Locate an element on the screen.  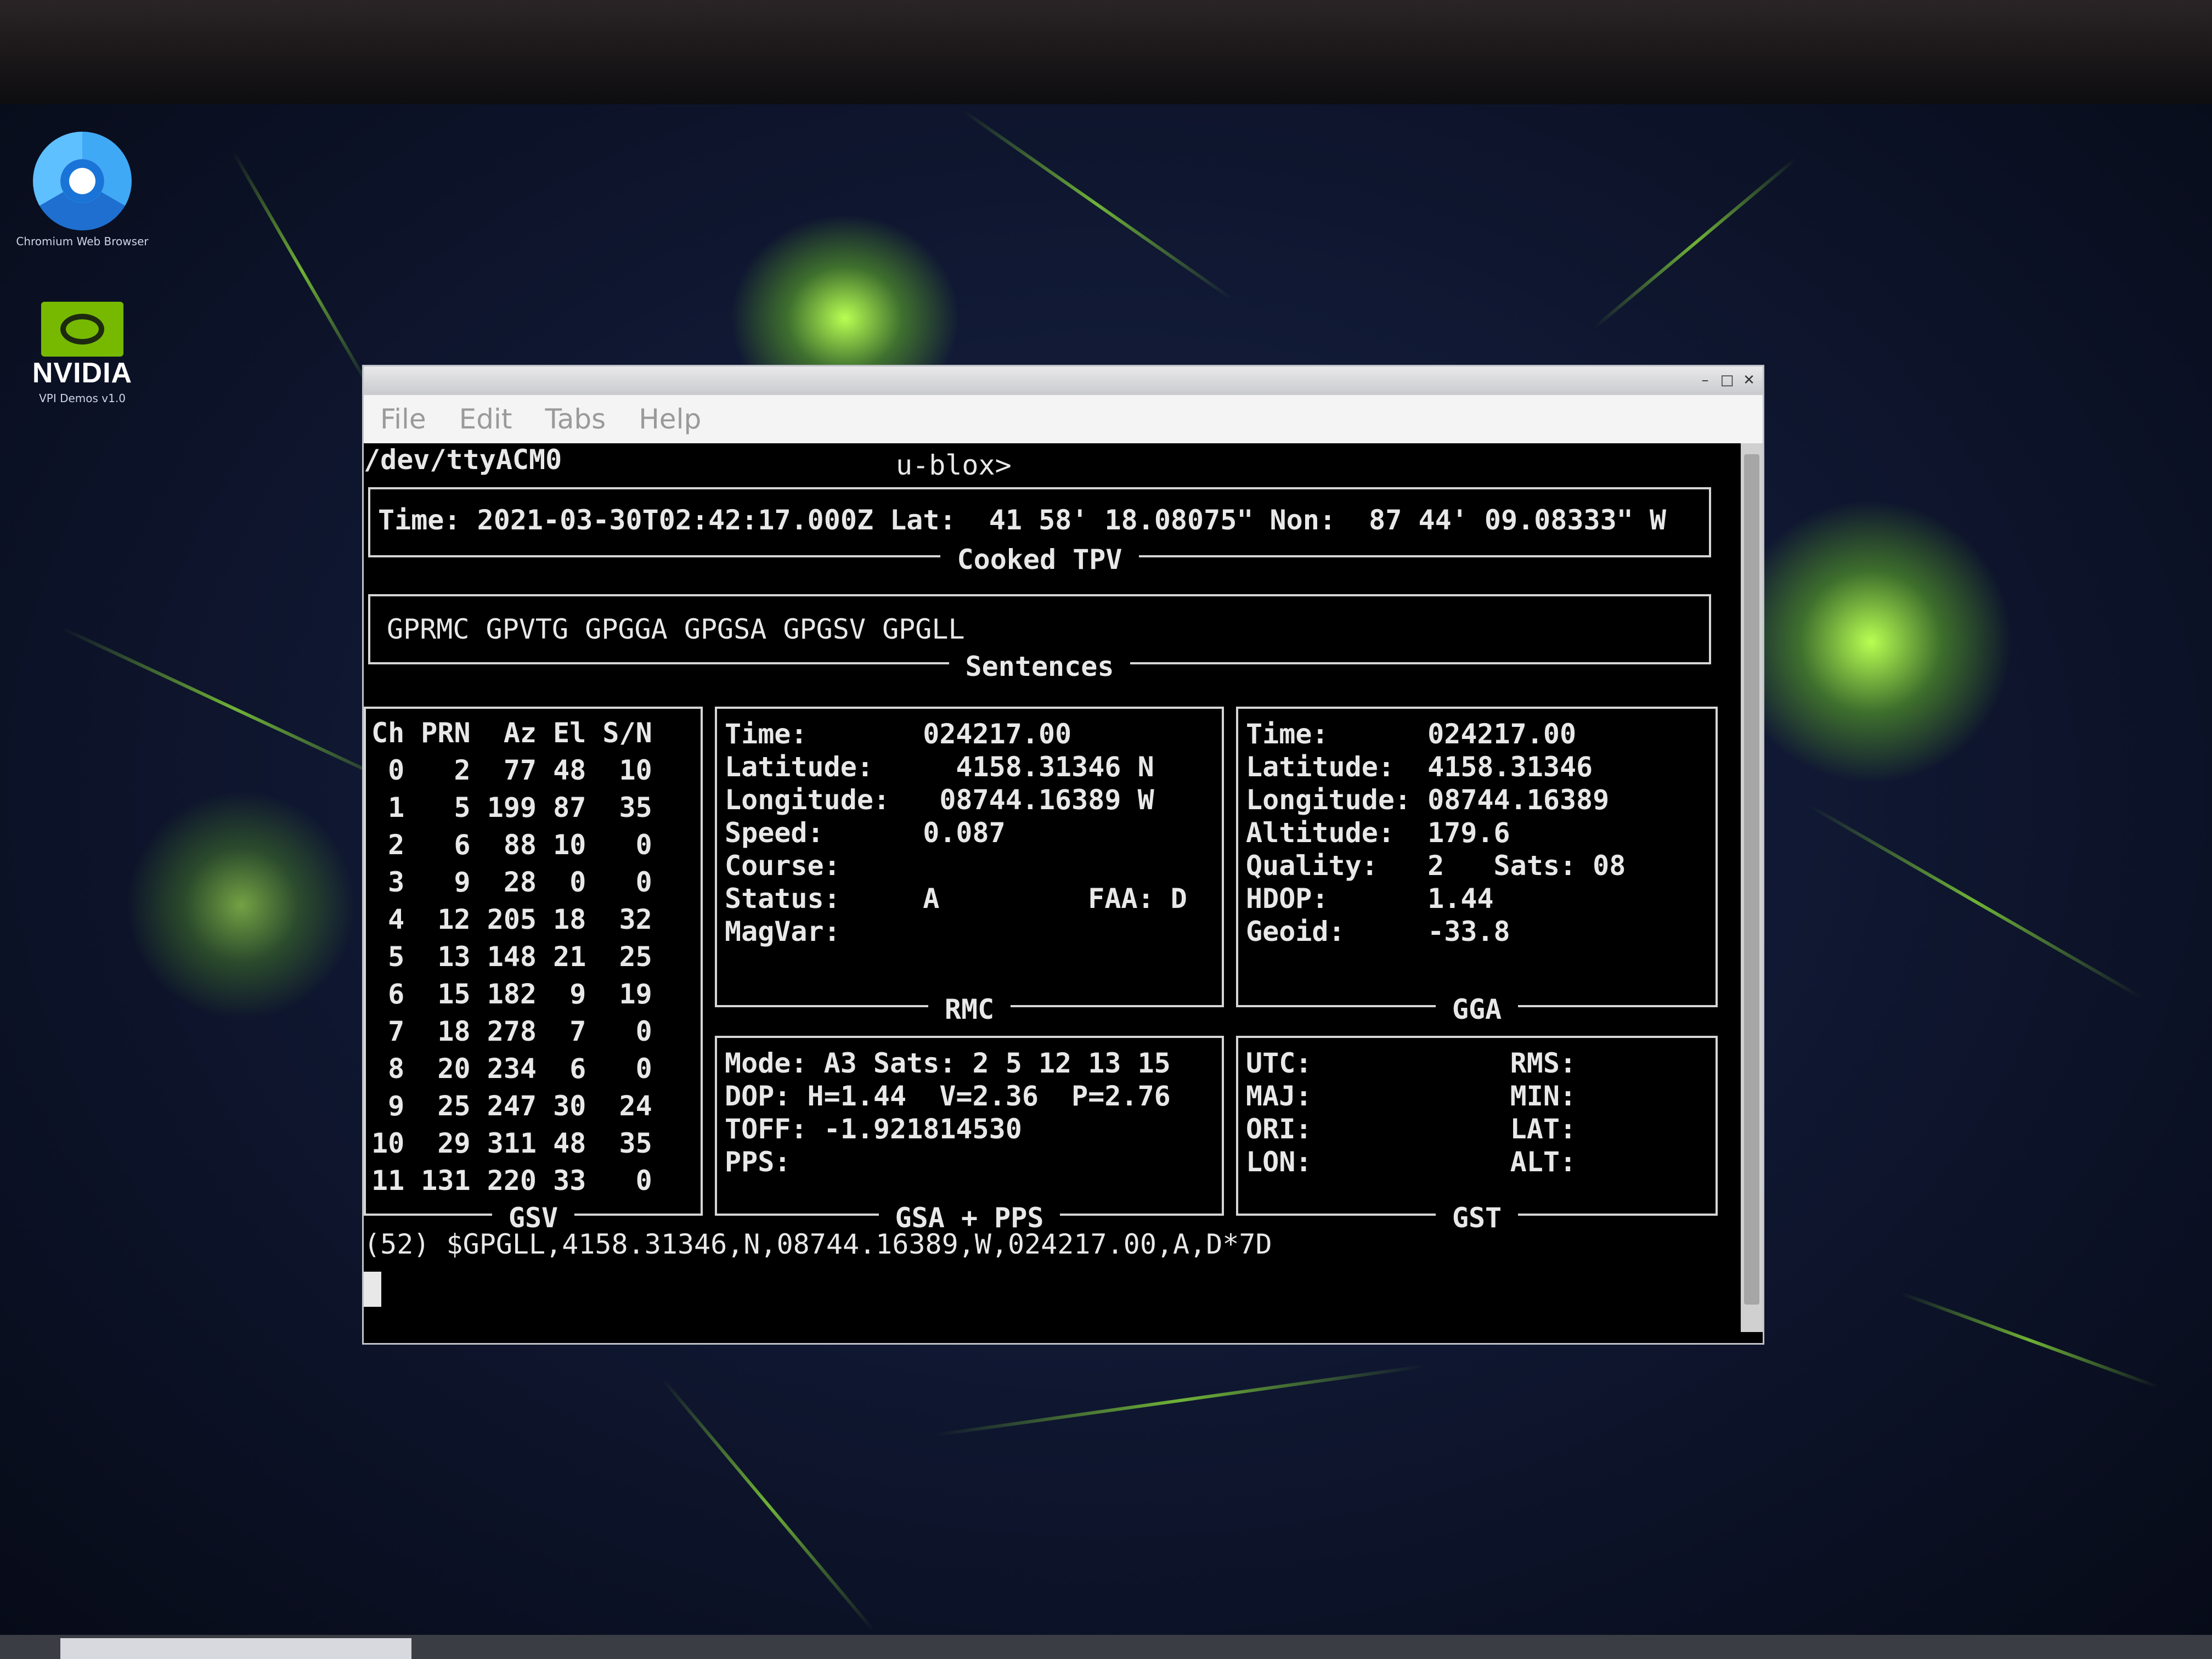
chromium-icon is located at coordinates (82, 181).